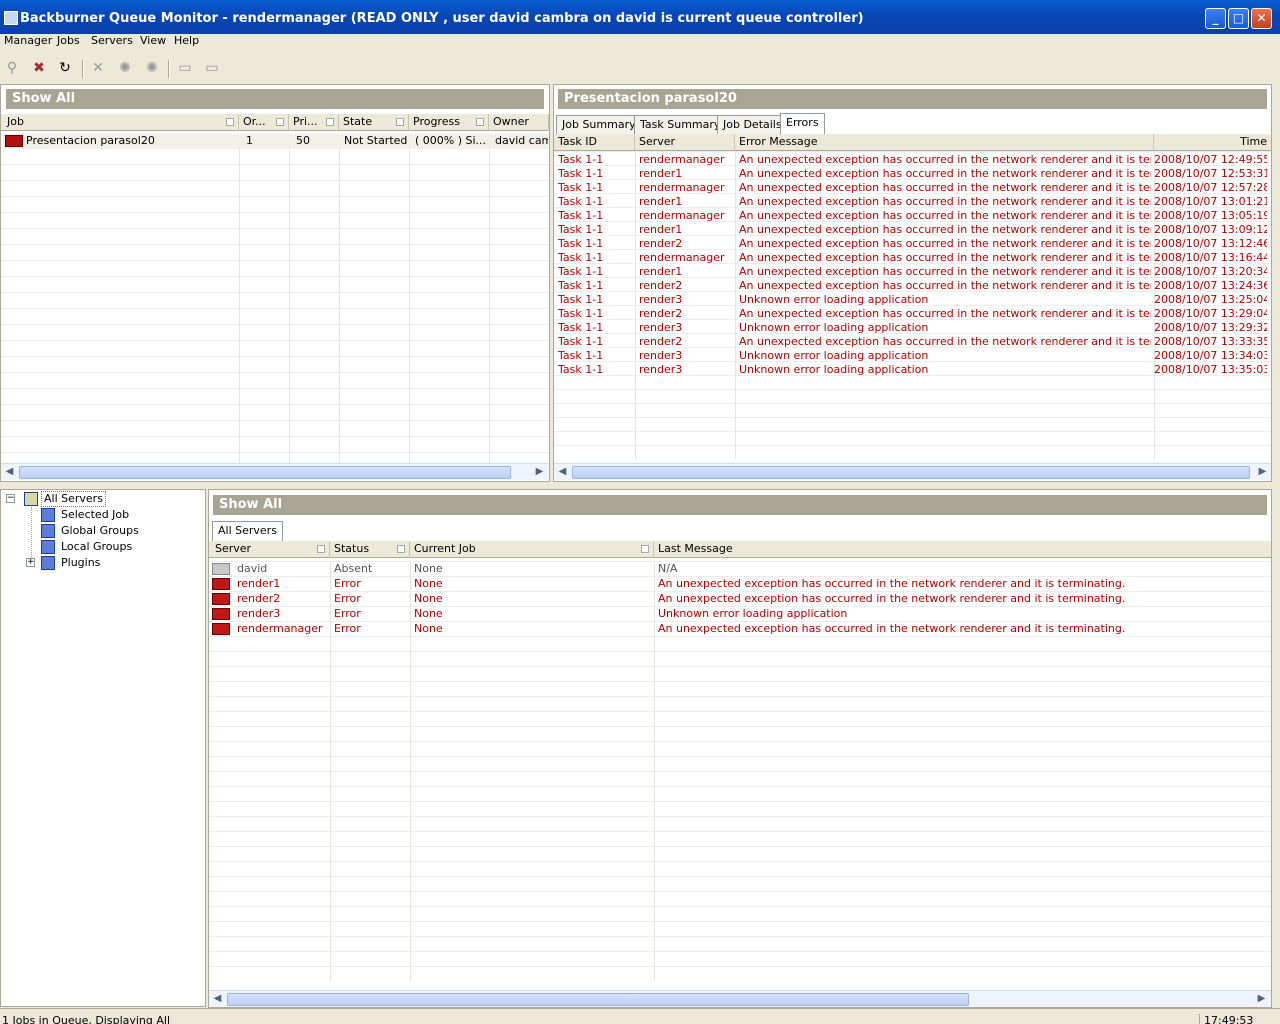 The width and height of the screenshot is (1280, 1024). What do you see at coordinates (1210, 159) in the screenshot?
I see `error-time: 2008/10/07 12:49:55` at bounding box center [1210, 159].